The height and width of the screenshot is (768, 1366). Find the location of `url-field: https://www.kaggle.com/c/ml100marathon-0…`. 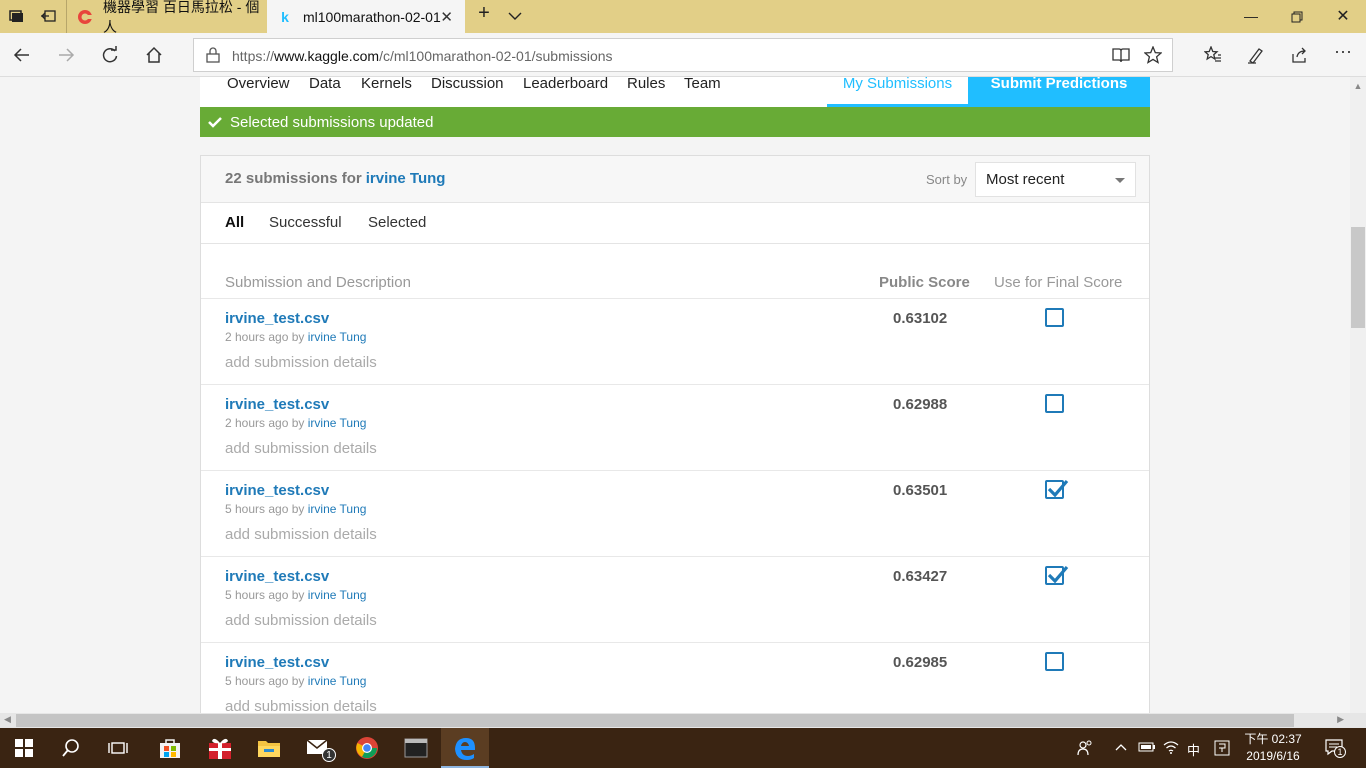

url-field: https://www.kaggle.com/c/ml100marathon-0… is located at coordinates (683, 55).